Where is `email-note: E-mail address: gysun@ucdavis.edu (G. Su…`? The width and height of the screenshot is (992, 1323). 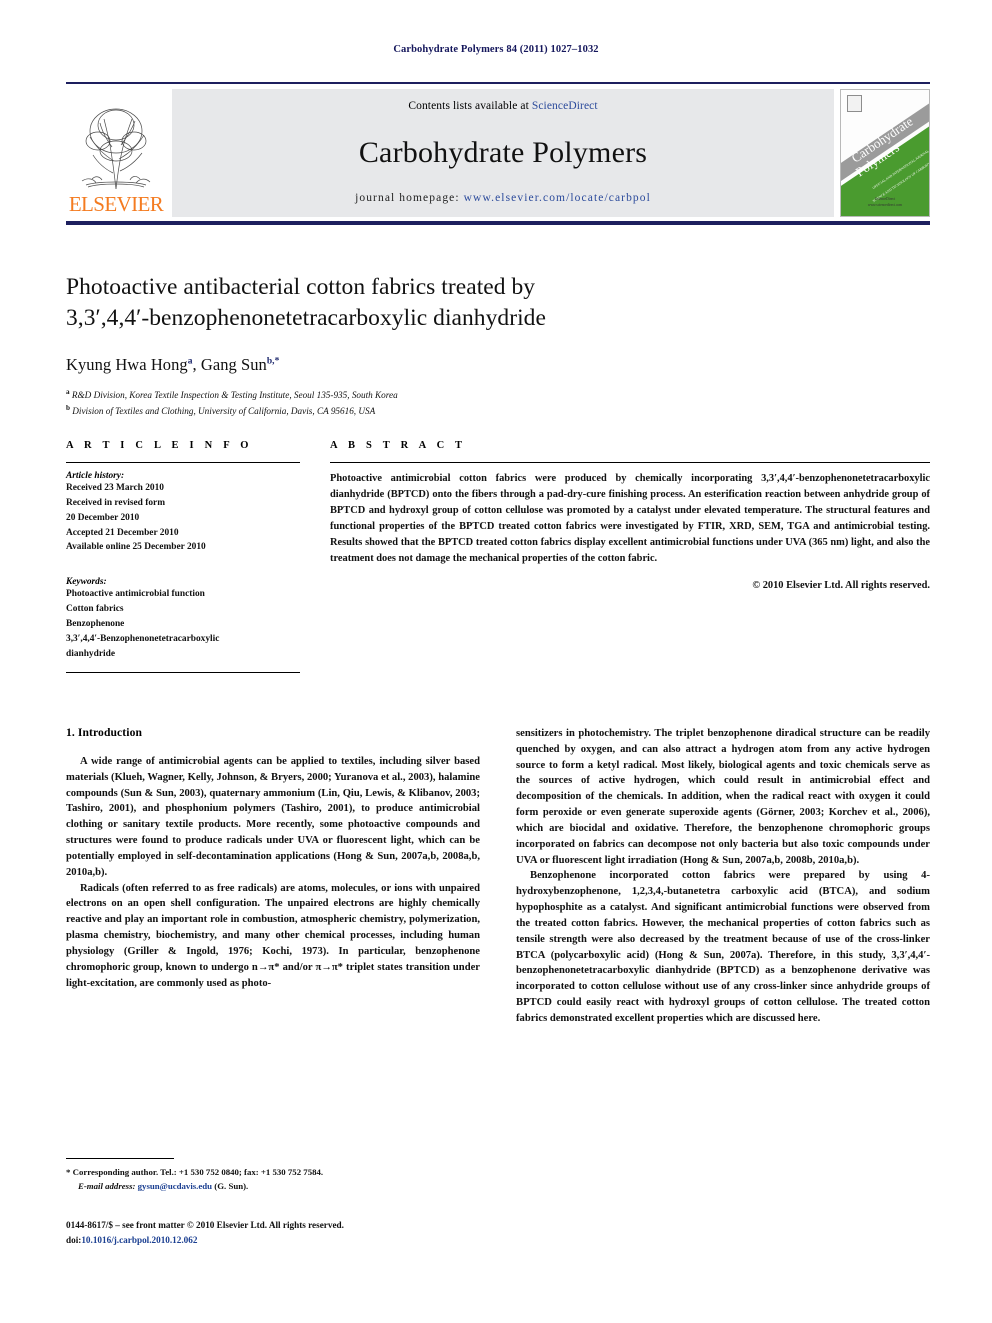
email-note: E-mail address: gysun@ucdavis.edu (G. Su… is located at coordinates (273, 1187).